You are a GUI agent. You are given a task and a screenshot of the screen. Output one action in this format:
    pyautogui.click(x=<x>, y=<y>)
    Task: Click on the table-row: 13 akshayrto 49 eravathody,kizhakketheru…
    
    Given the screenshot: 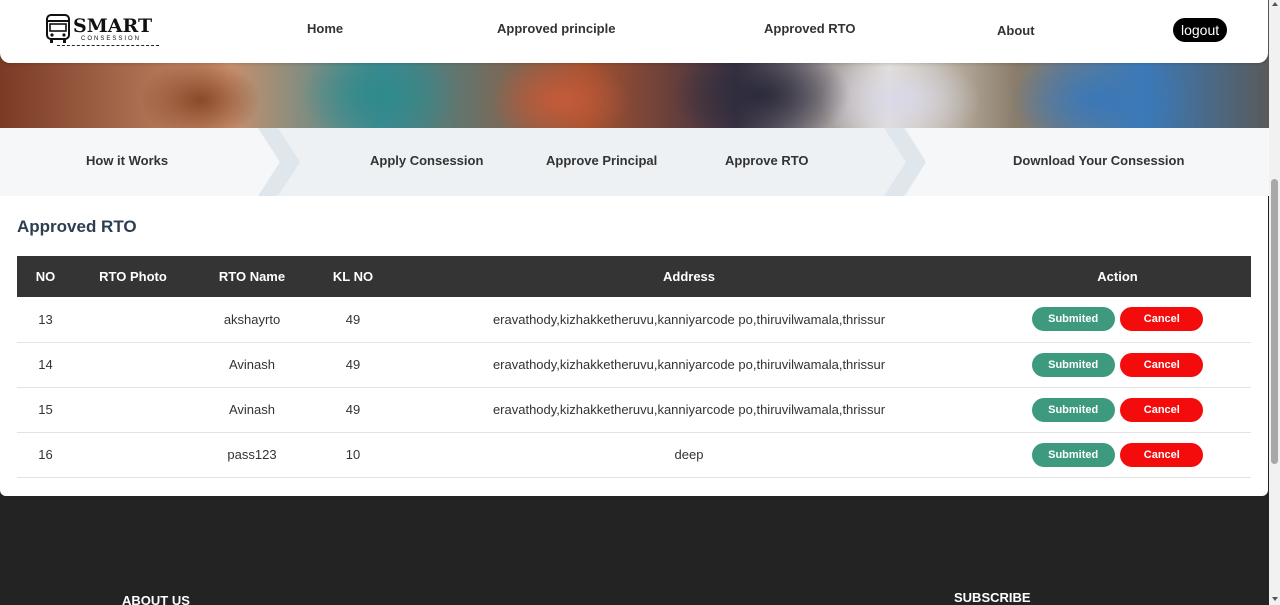 What is the action you would take?
    pyautogui.click(x=634, y=319)
    